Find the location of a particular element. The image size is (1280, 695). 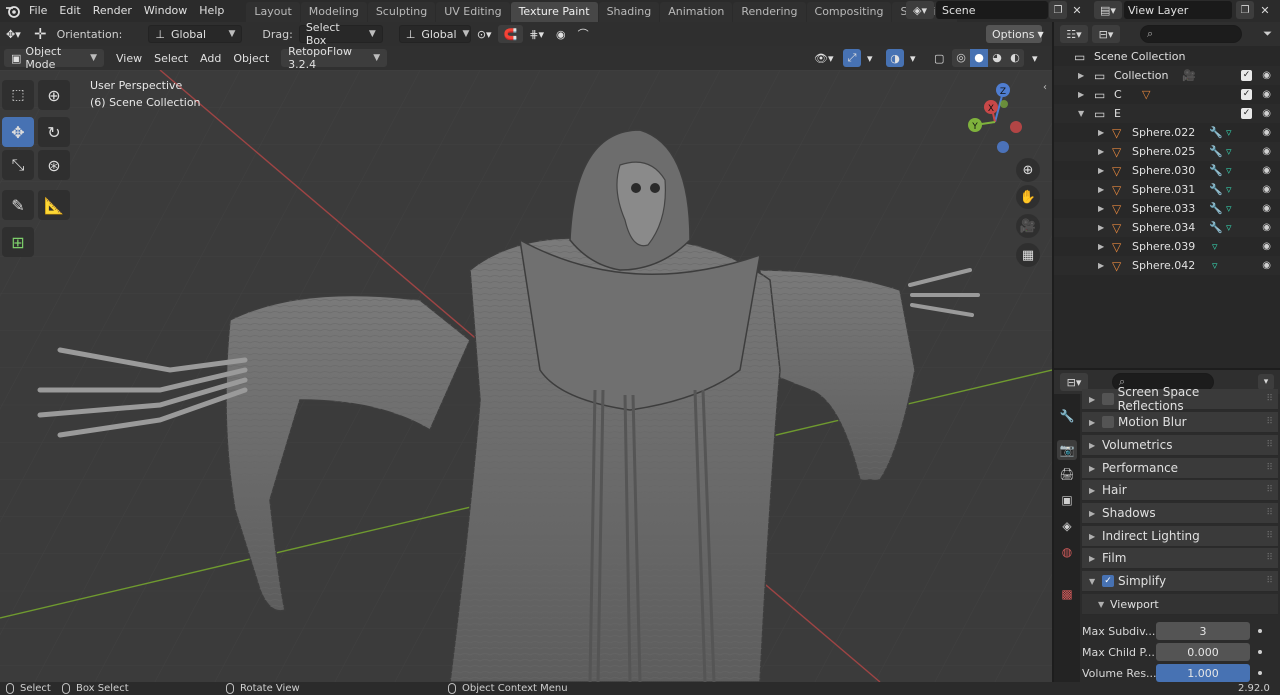

outliner-row-sphere: ▶ ▽ Sphere.031 🔧 ▿ ◉ is located at coordinates (1167, 189).